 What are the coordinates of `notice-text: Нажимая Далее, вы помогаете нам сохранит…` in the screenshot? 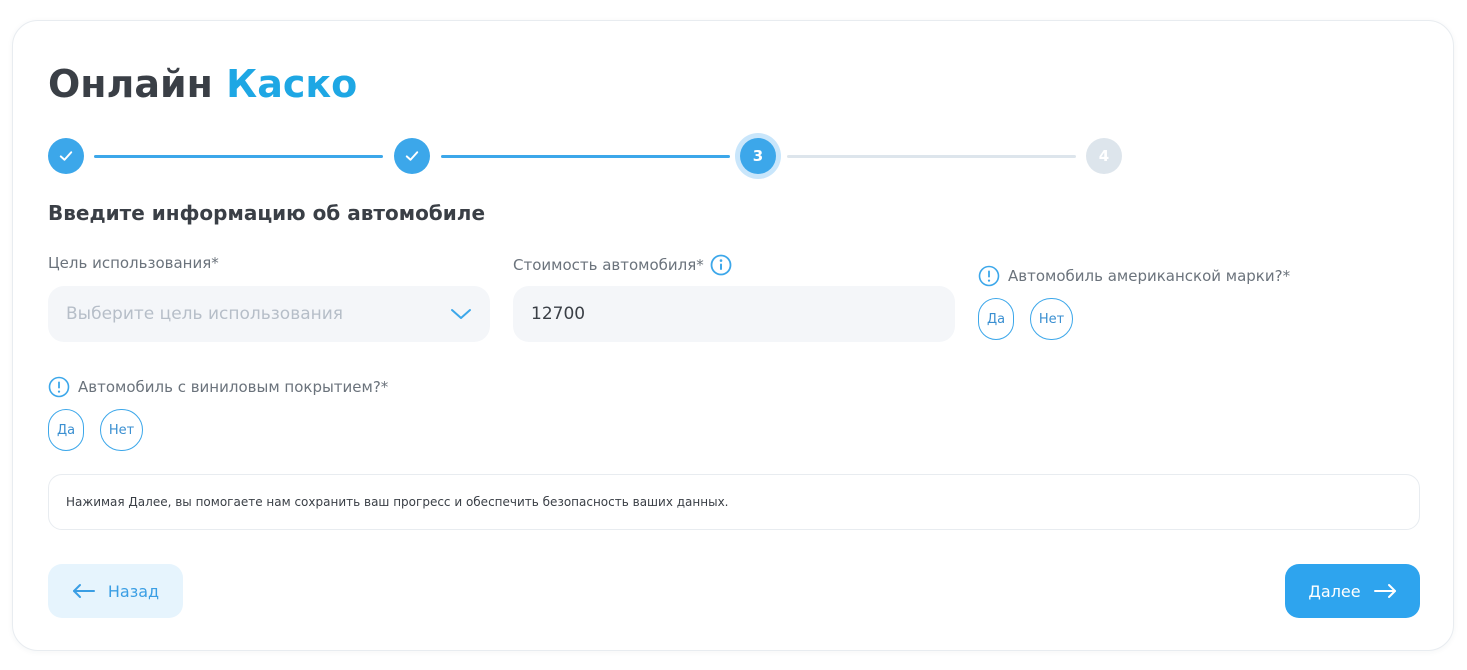 It's located at (397, 502).